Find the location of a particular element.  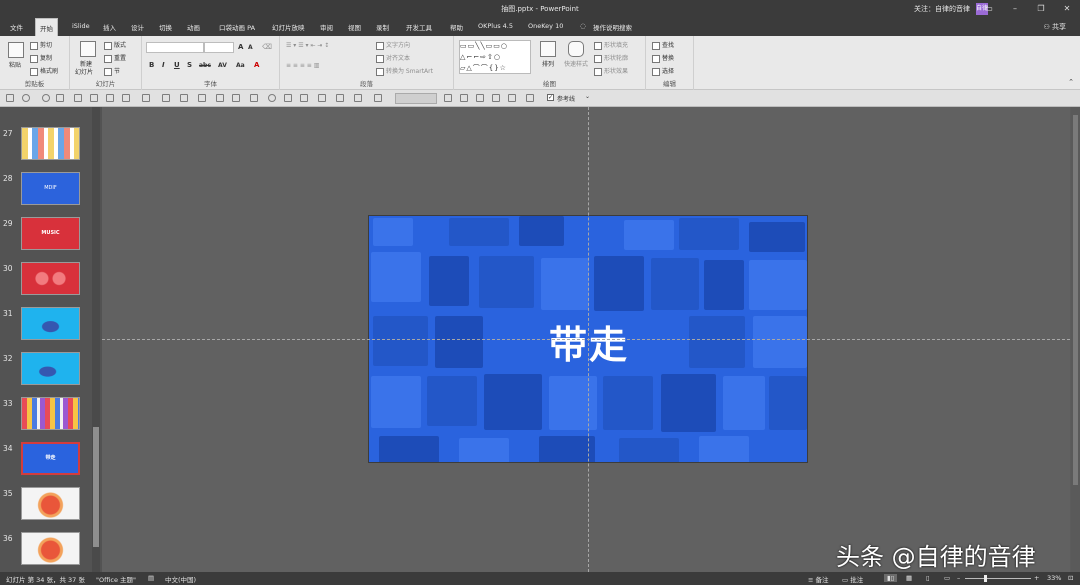

account-name: 关注：自律的音律 is located at coordinates (942, 9).